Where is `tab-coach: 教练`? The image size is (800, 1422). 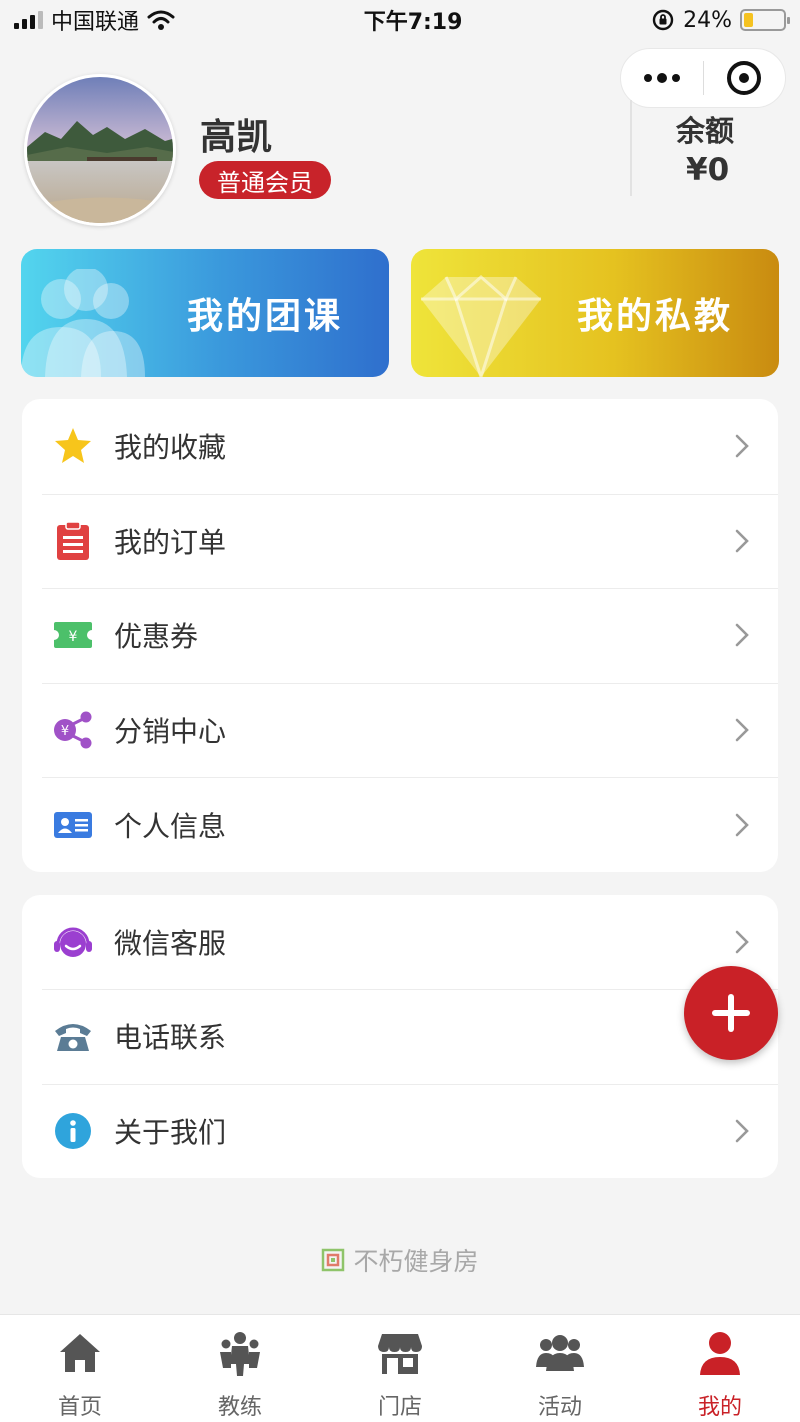 tab-coach: 教练 is located at coordinates (240, 1368).